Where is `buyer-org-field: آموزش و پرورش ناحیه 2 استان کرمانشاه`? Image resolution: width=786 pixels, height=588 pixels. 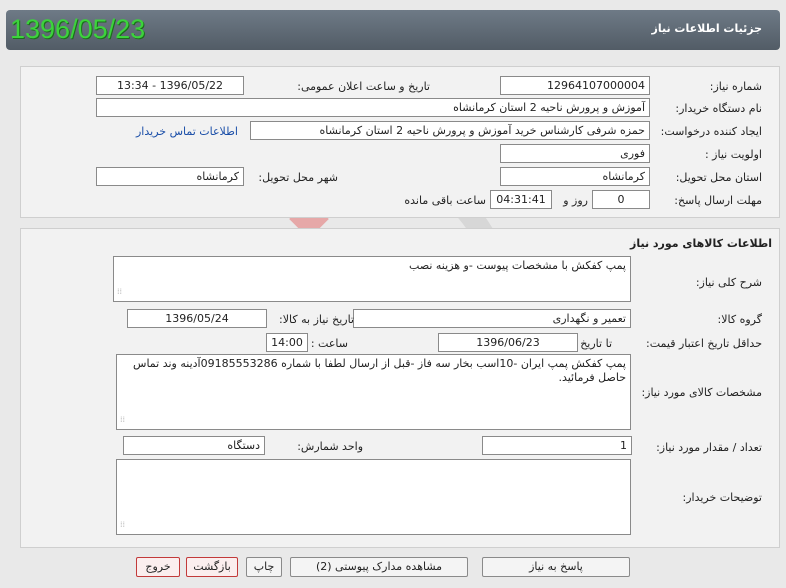 buyer-org-field: آموزش و پرورش ناحیه 2 استان کرمانشاه is located at coordinates (373, 107).